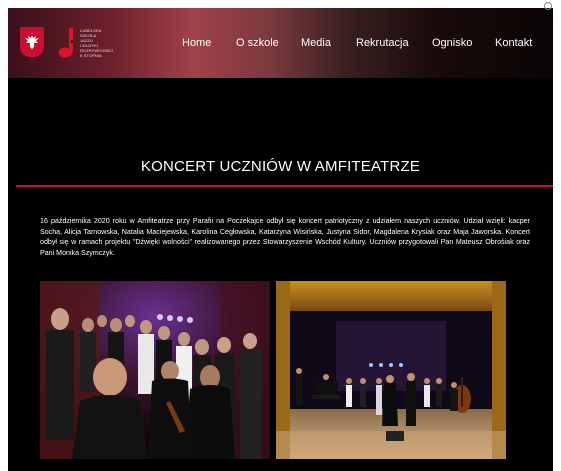 This screenshot has height=471, width=561. Describe the element at coordinates (91, 55) in the screenshot. I see `logo-line: II stopnia` at that location.